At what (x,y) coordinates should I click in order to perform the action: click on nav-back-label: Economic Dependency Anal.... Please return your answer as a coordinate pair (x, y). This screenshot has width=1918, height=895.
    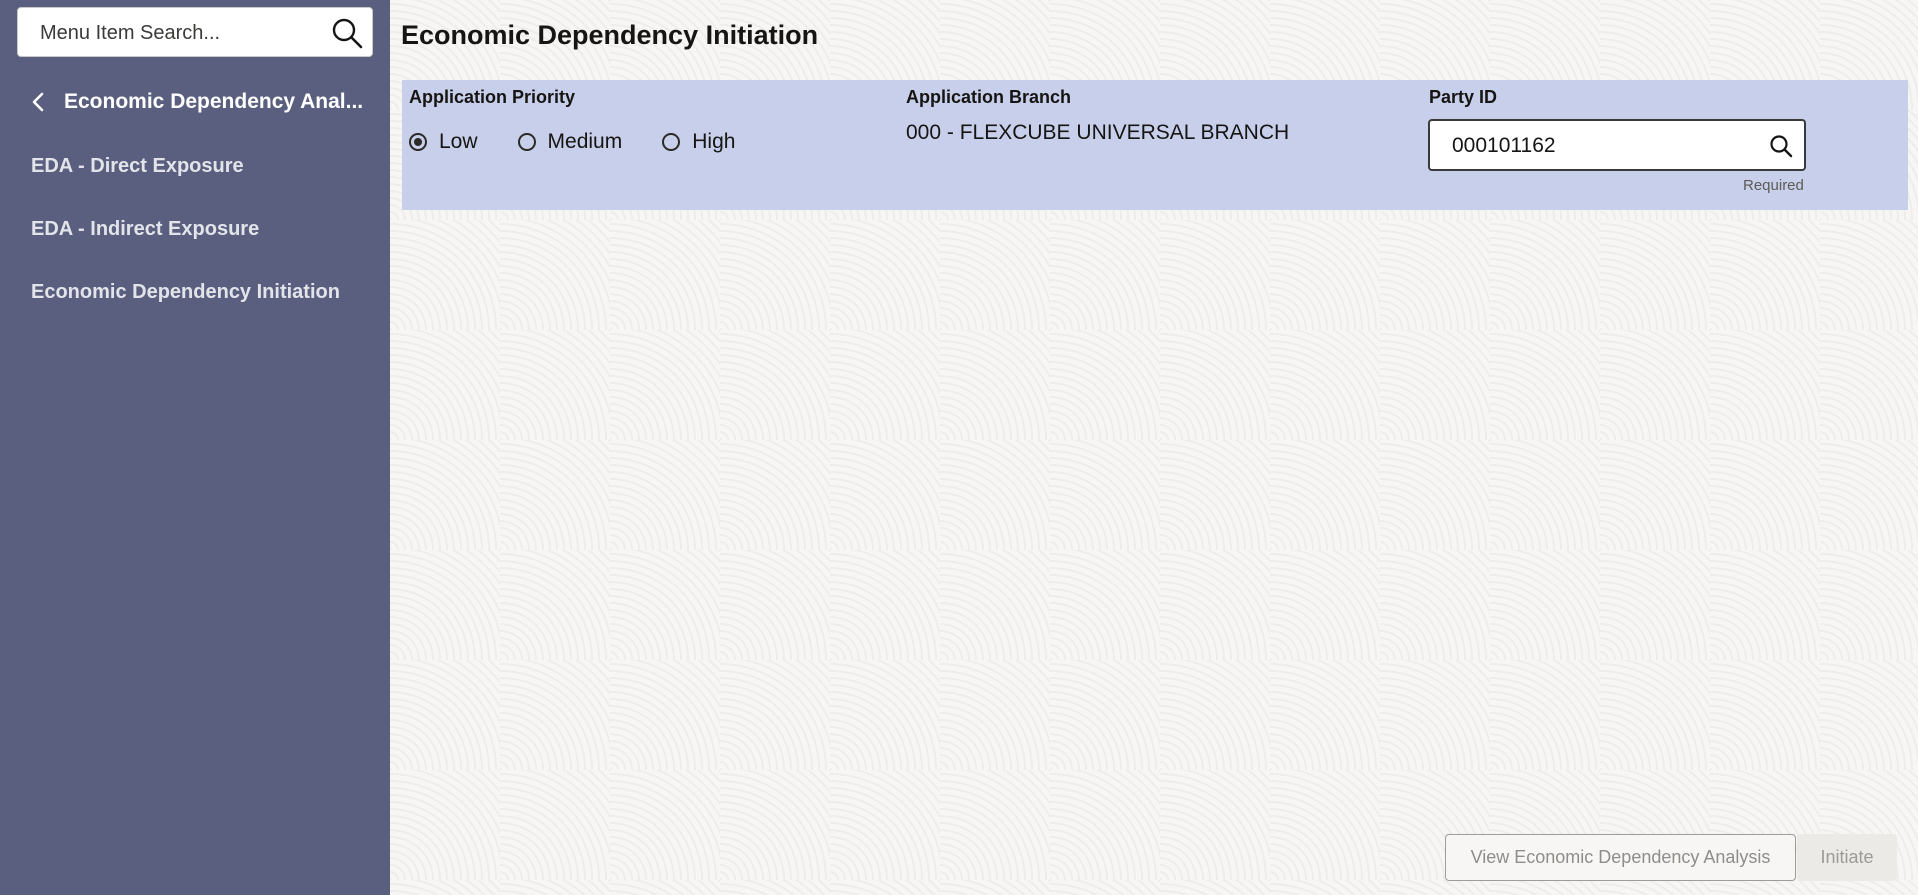
    Looking at the image, I should click on (214, 101).